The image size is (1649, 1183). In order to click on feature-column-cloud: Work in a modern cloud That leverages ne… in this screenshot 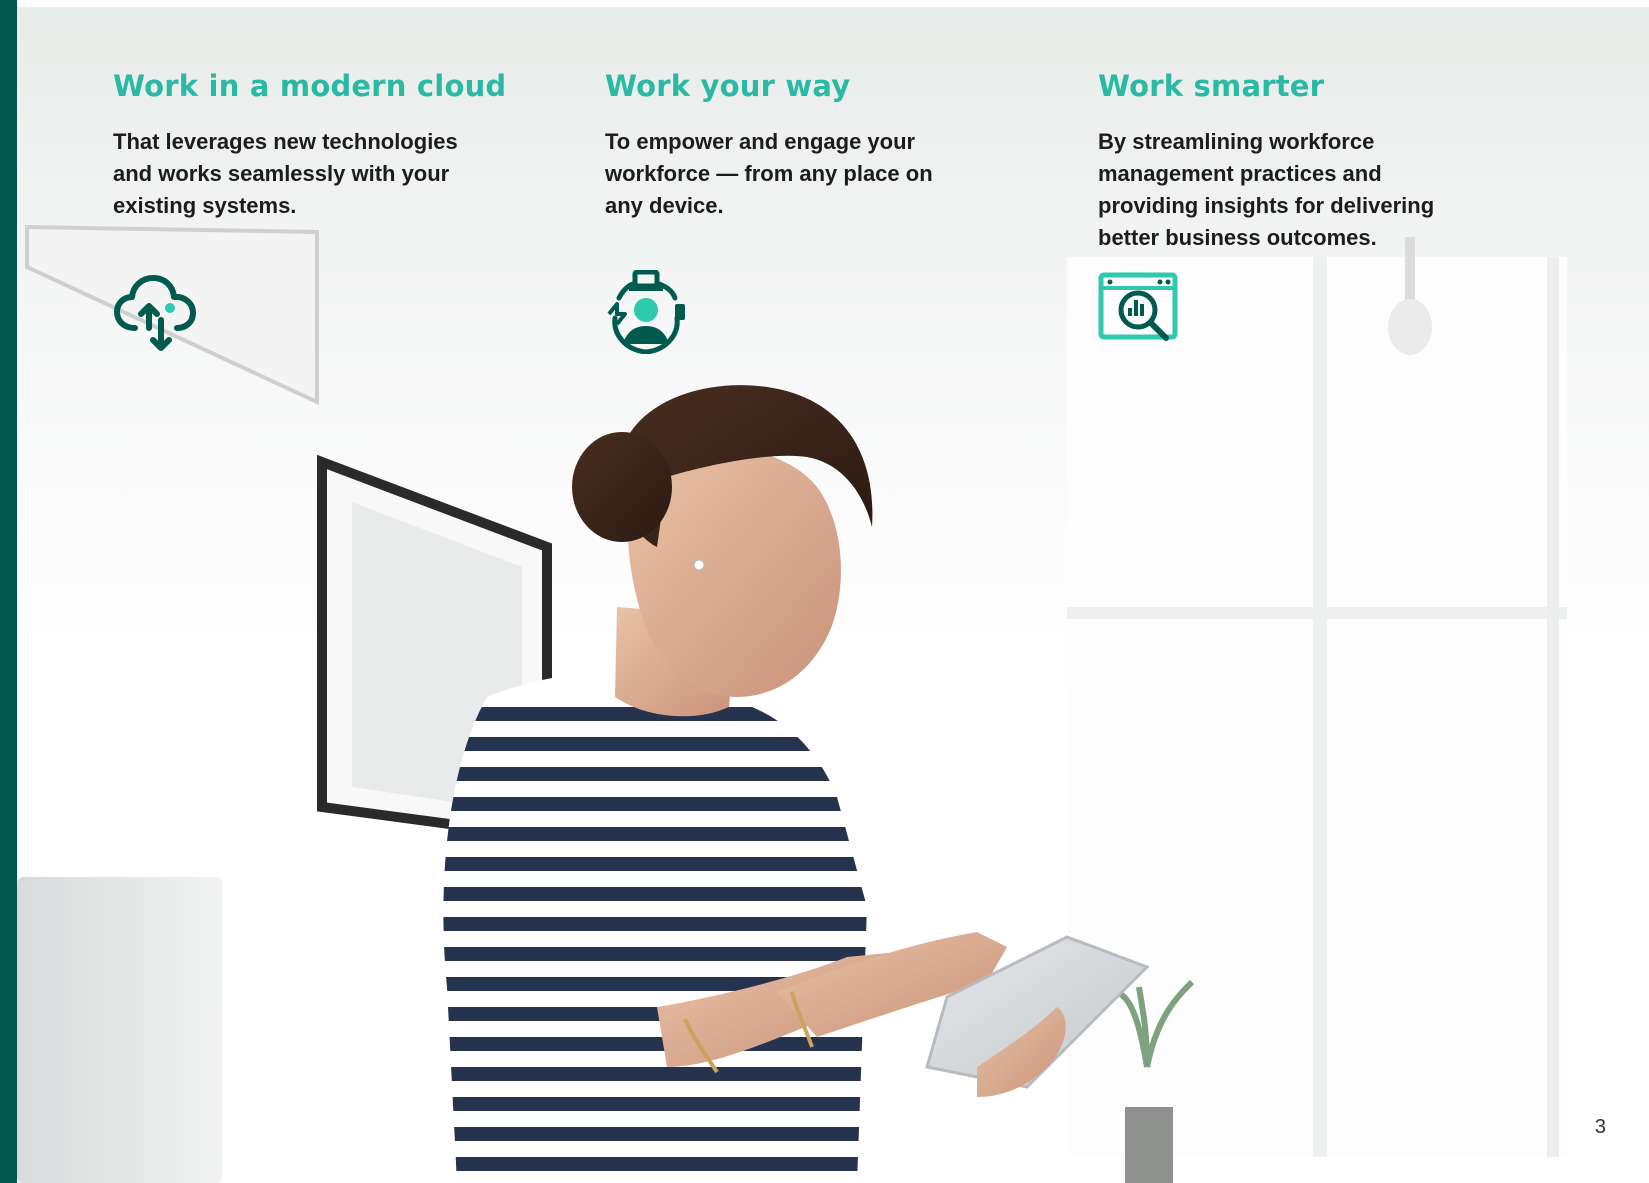, I will do `click(310, 144)`.